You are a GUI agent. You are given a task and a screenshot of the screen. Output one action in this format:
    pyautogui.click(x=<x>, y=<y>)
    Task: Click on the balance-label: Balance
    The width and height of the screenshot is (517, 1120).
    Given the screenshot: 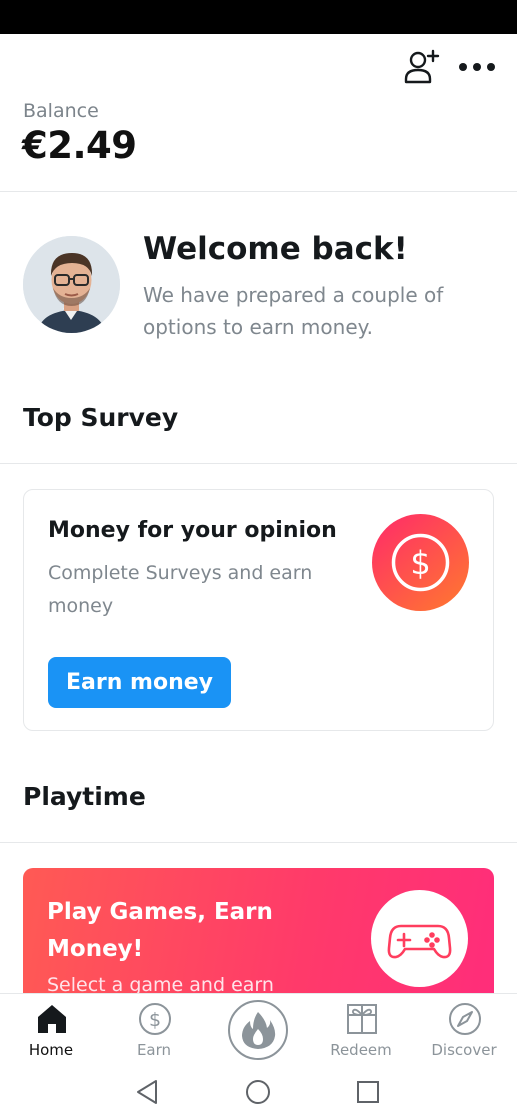 What is the action you would take?
    pyautogui.click(x=61, y=111)
    